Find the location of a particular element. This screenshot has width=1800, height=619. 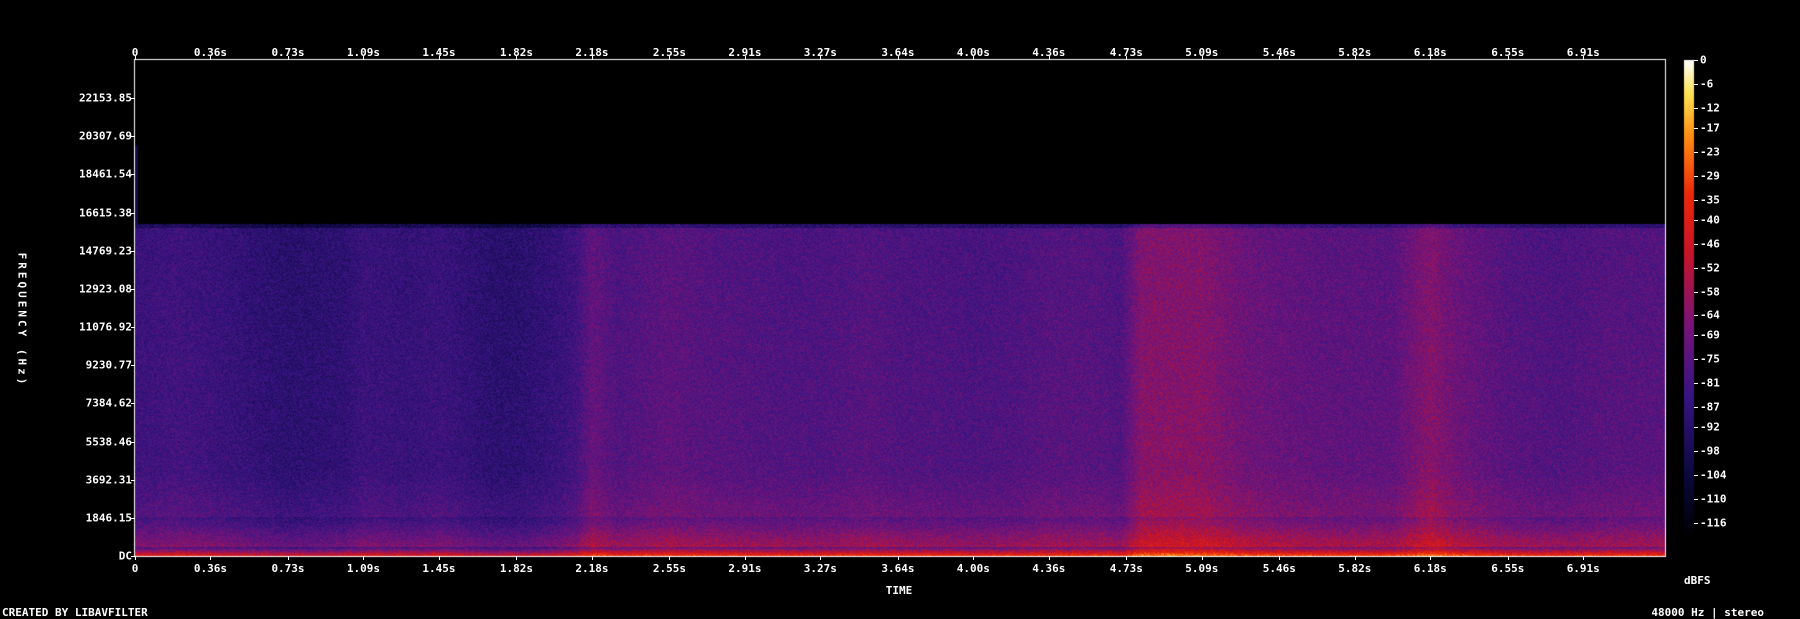

colorbar-tick-label: -116 is located at coordinates (1713, 523).